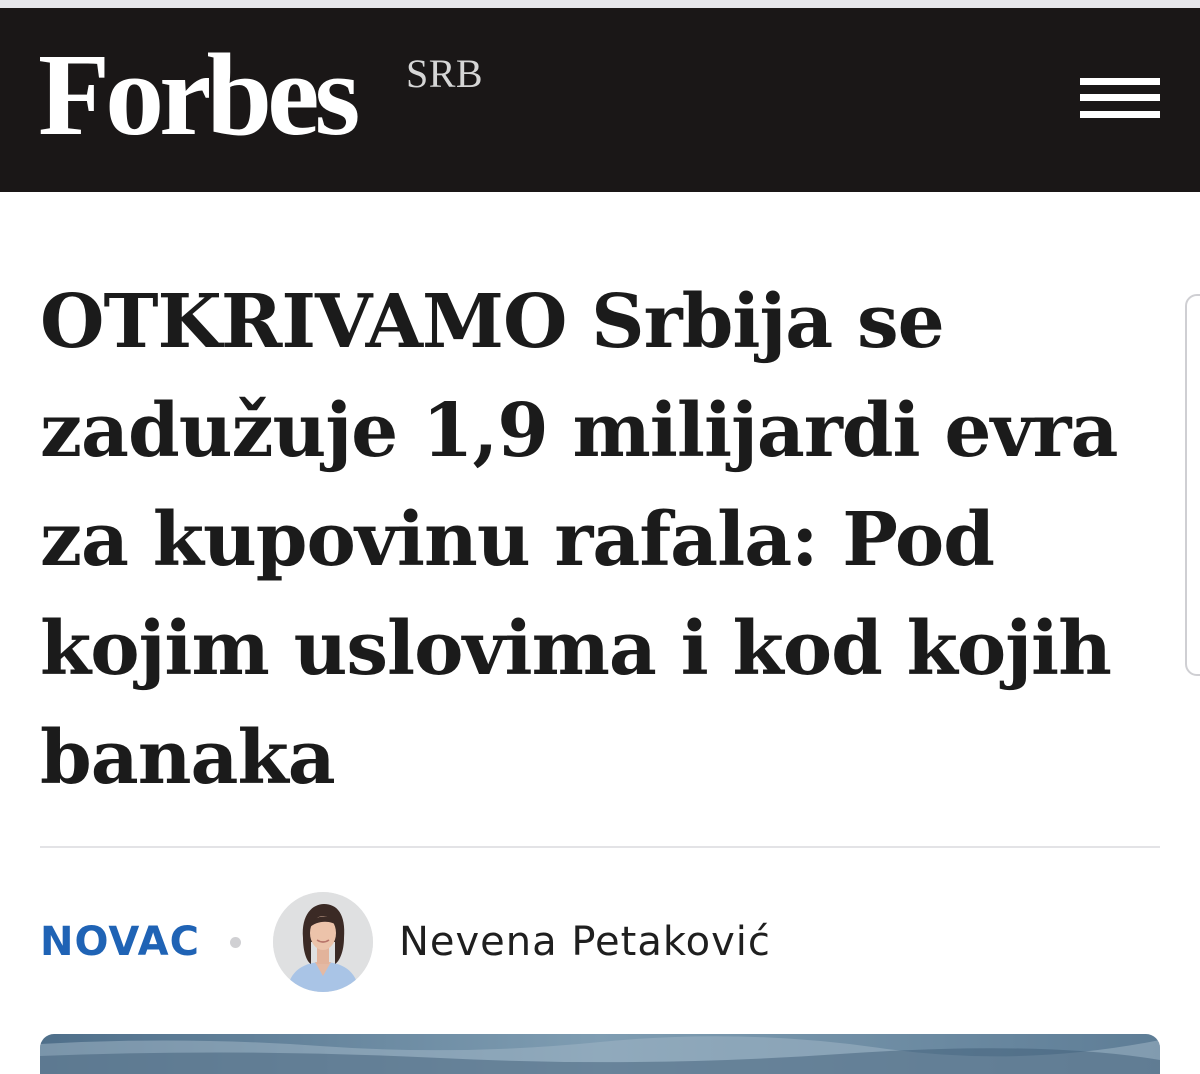 The width and height of the screenshot is (1200, 1074). I want to click on hero-image, so click(600, 1054).